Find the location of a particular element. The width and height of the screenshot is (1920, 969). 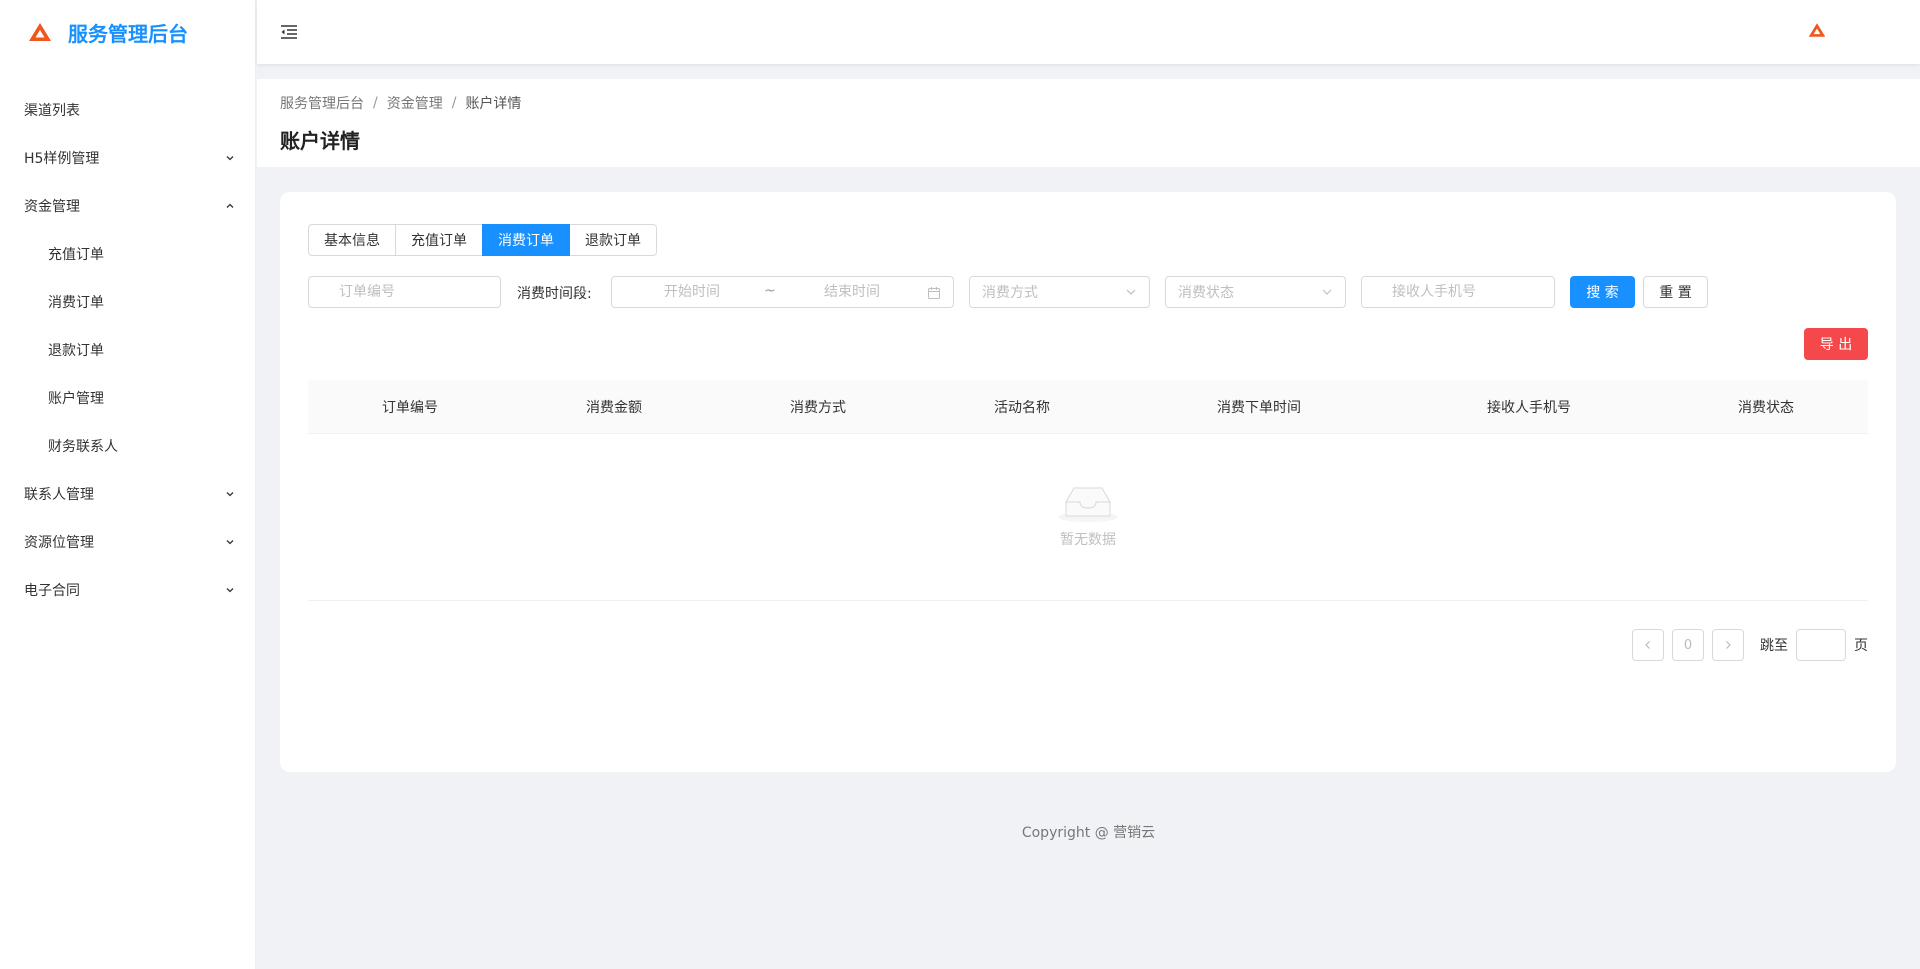

sidebar-item-label: 消费订单 is located at coordinates (76, 303).